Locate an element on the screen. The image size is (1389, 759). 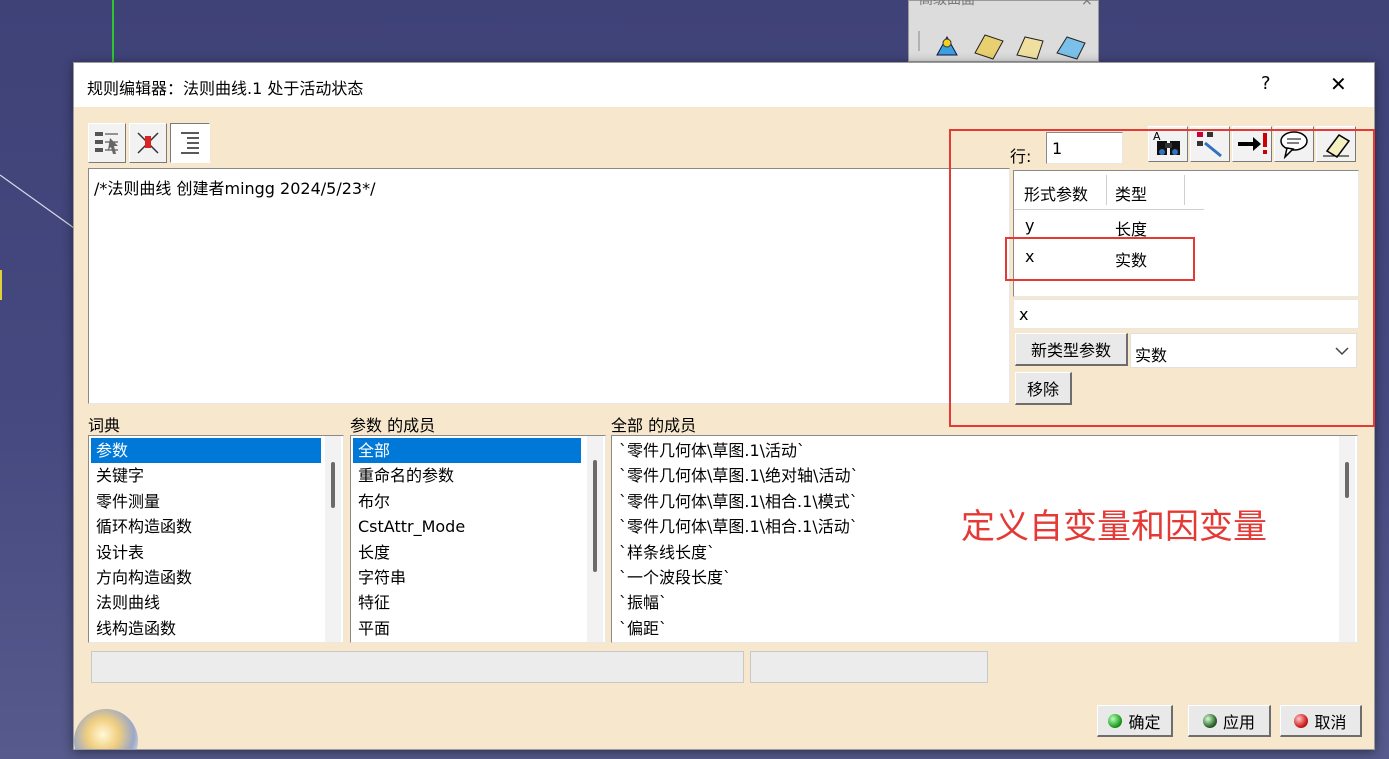
list-item: 字符串 is located at coordinates (467, 577).